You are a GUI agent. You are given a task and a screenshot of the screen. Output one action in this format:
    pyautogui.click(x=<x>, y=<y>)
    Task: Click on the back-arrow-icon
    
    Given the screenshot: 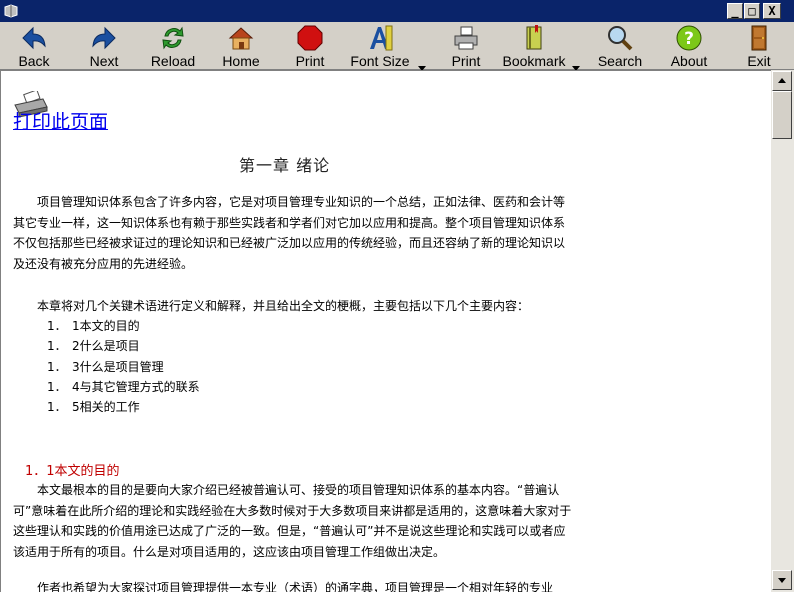 What is the action you would take?
    pyautogui.click(x=34, y=38)
    